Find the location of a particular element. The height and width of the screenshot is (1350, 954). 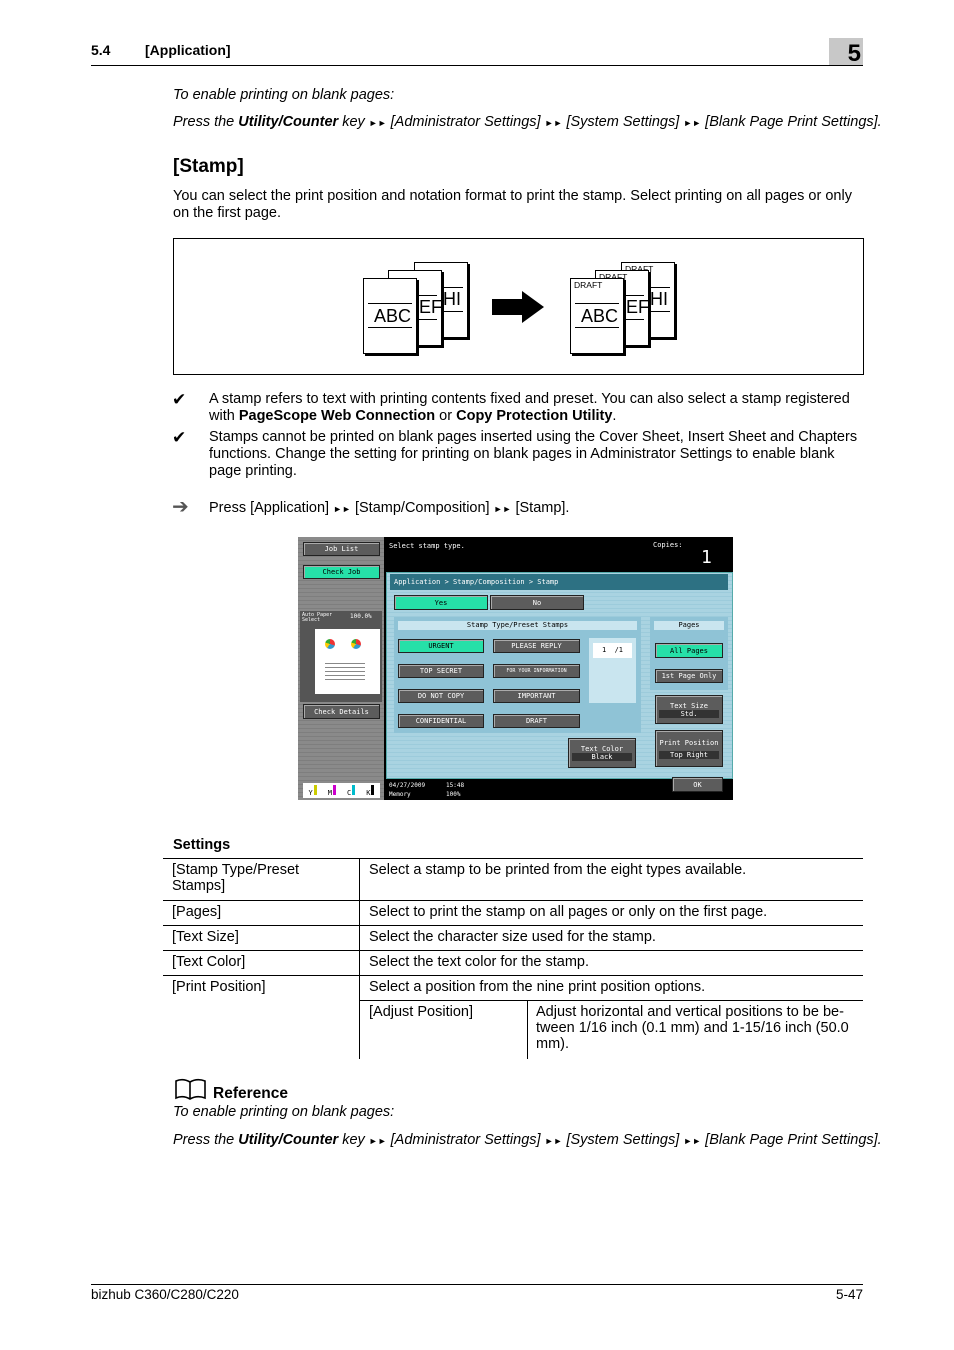

setting-name: [Adjust Position] is located at coordinates (444, 1030).